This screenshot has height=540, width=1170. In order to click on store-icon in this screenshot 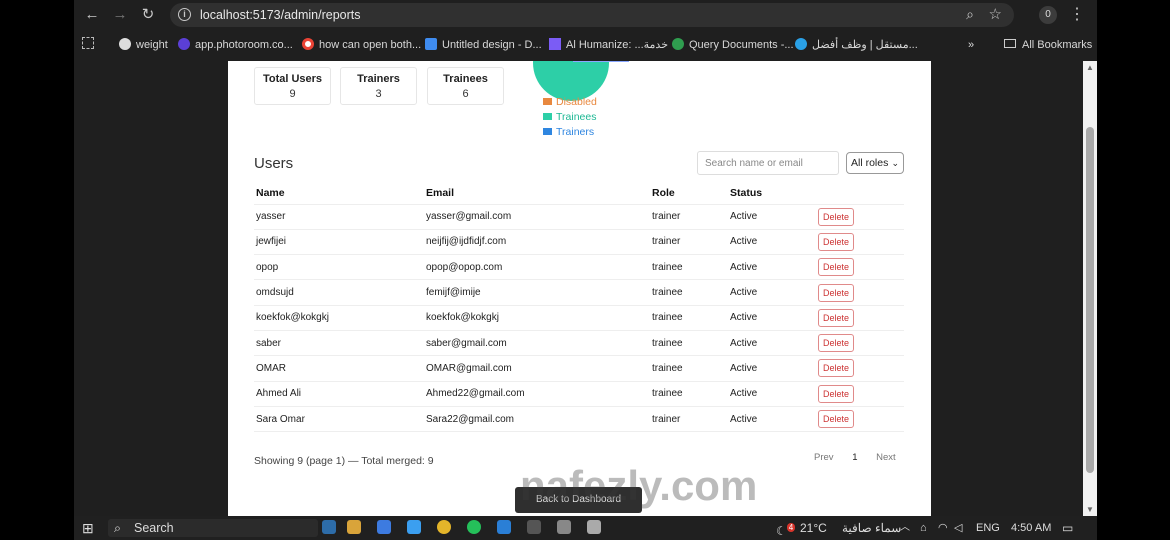, I will do `click(414, 527)`.